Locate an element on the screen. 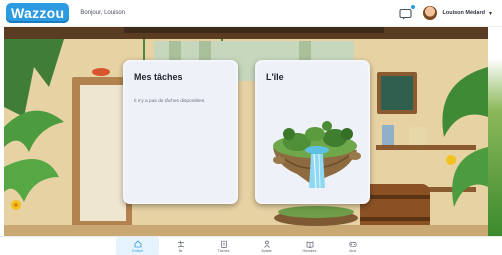 The image size is (502, 255). header-right: Louison Médard ▾ is located at coordinates (445, 12).